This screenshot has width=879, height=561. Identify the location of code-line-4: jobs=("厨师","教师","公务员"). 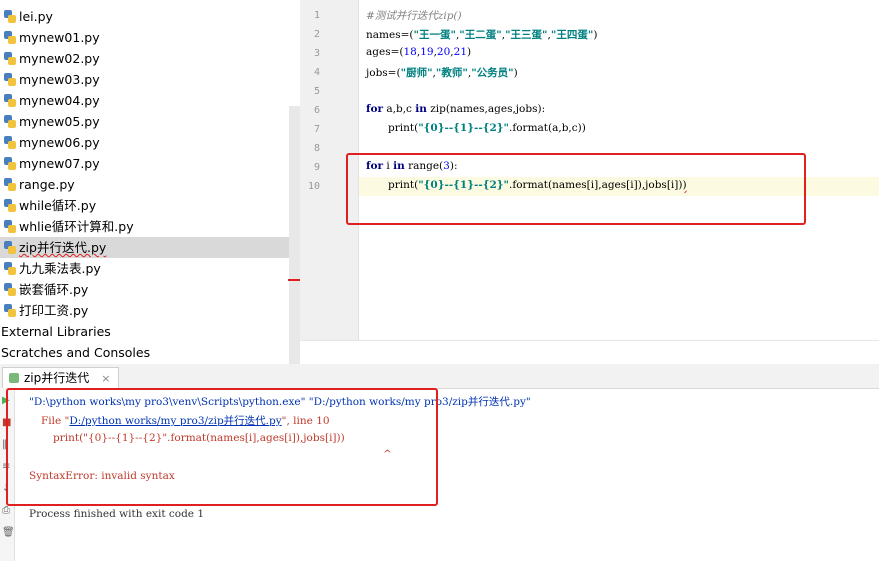
(442, 73).